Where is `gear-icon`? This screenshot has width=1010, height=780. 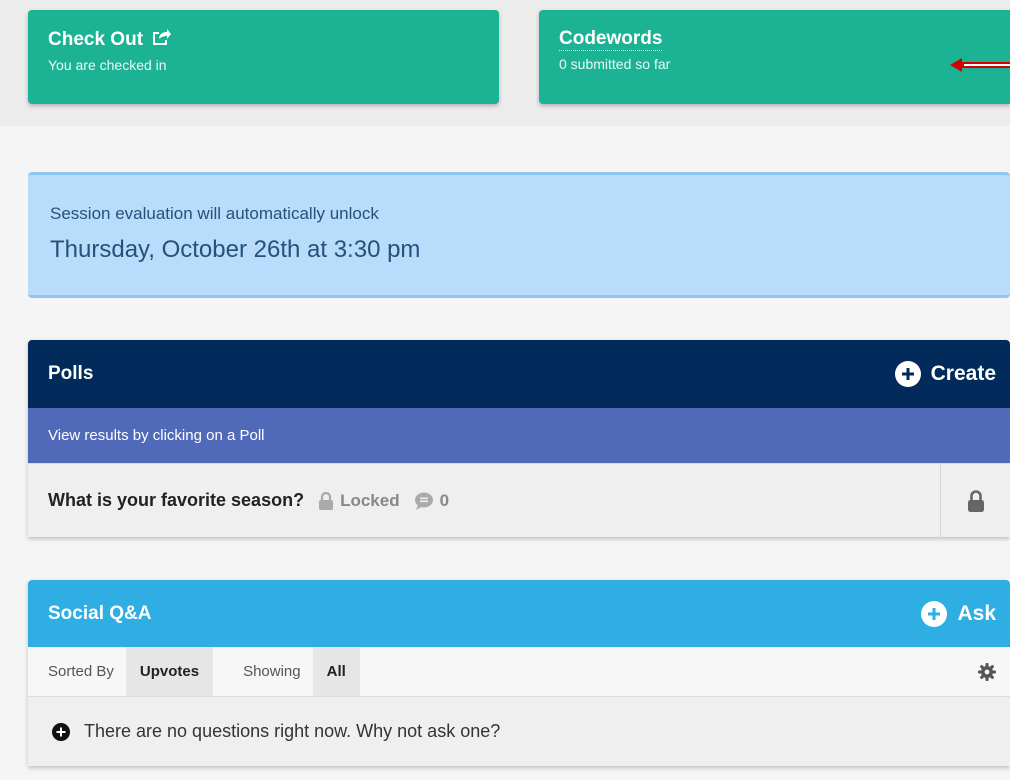 gear-icon is located at coordinates (987, 674).